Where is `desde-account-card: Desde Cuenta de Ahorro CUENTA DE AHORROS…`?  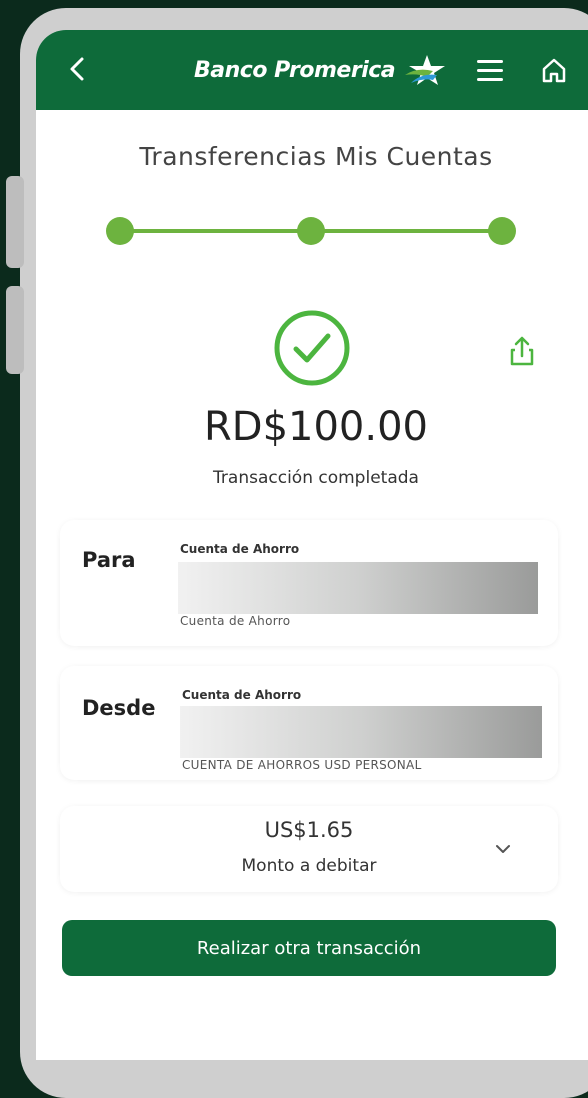 desde-account-card: Desde Cuenta de Ahorro CUENTA DE AHORROS… is located at coordinates (309, 723).